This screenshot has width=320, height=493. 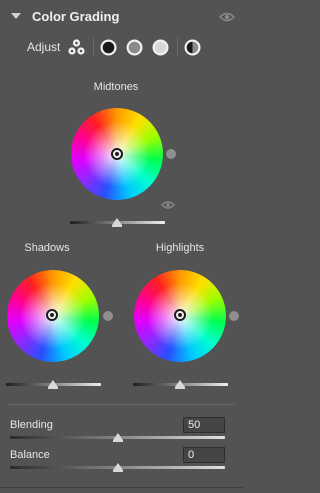 What do you see at coordinates (180, 248) in the screenshot?
I see `highlights-label: Highlights` at bounding box center [180, 248].